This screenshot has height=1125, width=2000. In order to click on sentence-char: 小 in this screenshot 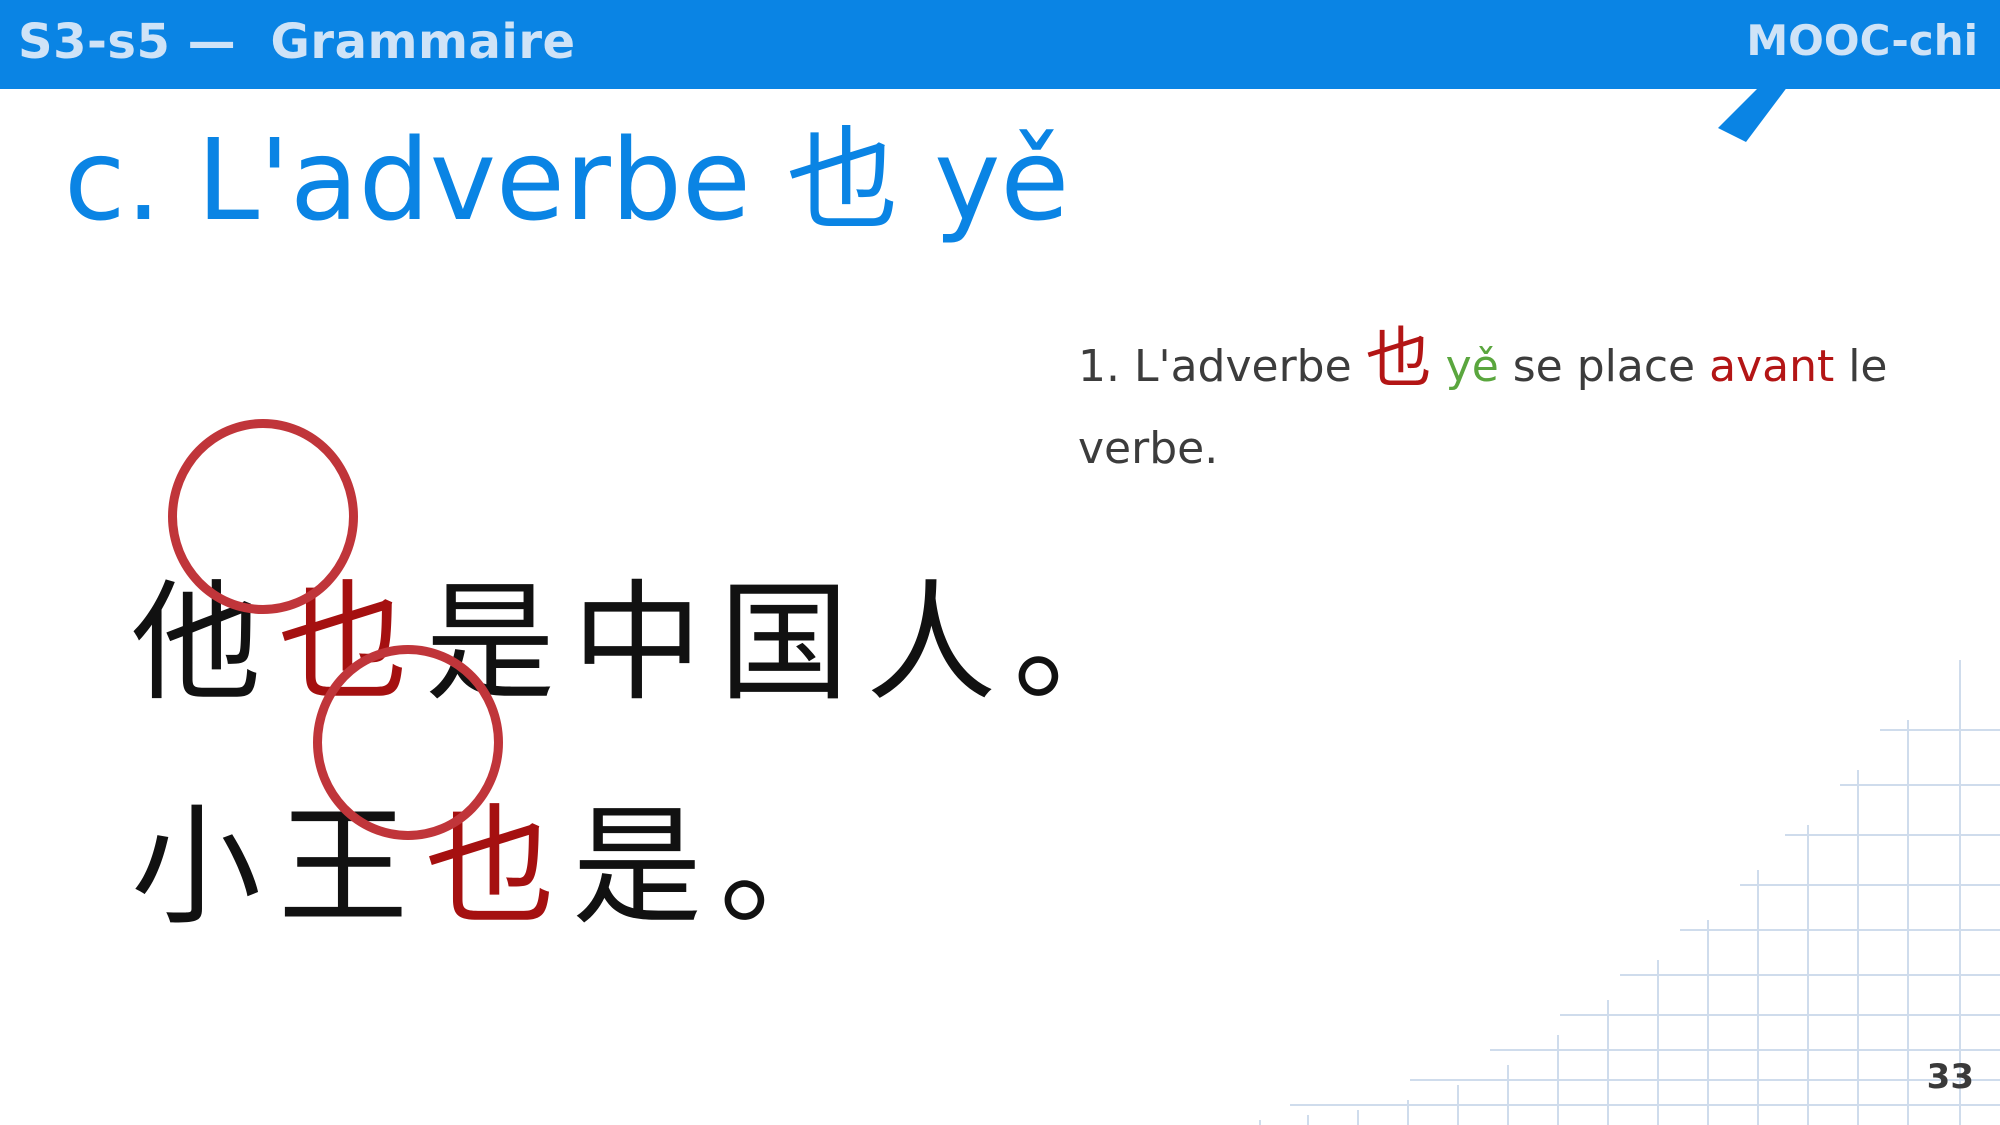, I will do `click(196, 867)`.